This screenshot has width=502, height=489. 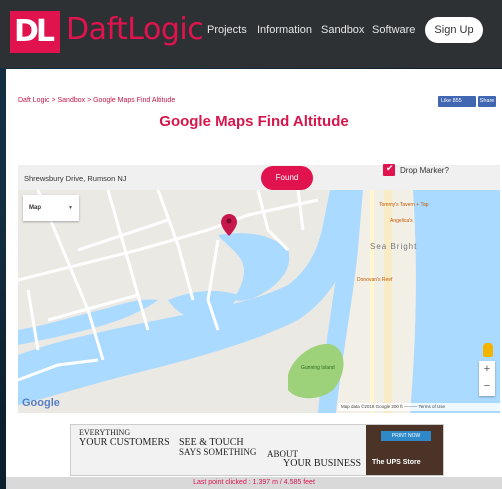 I want to click on ad-line-4: SAYS SOMETHING, so click(x=218, y=452).